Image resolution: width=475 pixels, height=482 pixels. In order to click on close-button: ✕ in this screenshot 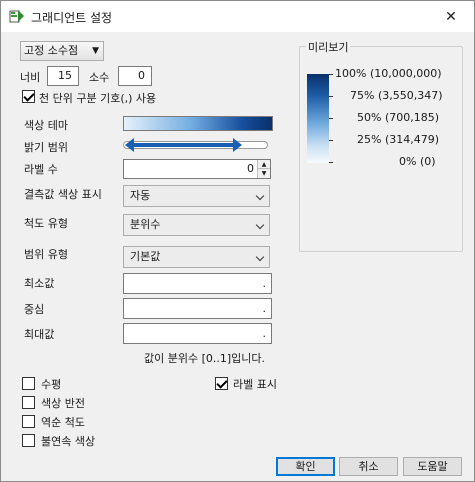, I will do `click(451, 16)`.